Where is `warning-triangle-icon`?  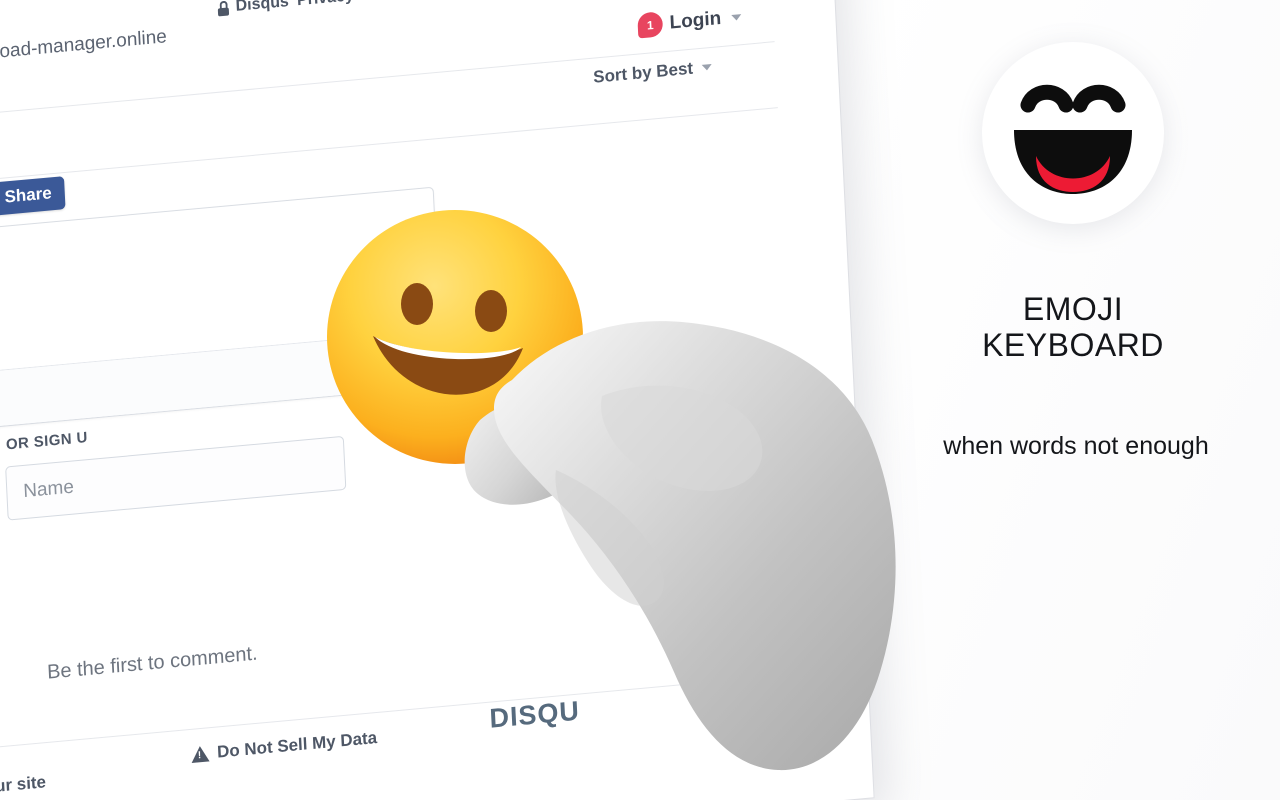 warning-triangle-icon is located at coordinates (200, 754).